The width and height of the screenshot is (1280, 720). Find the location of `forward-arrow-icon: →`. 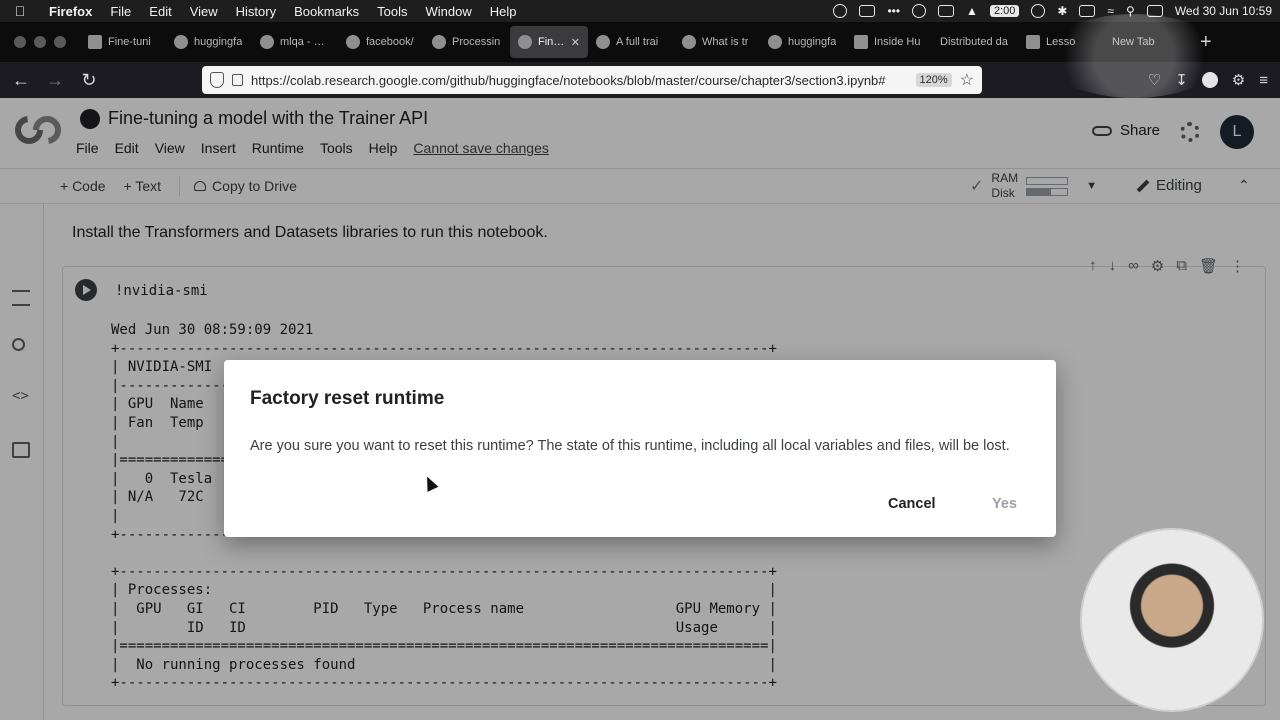

forward-arrow-icon: → is located at coordinates (55, 80).